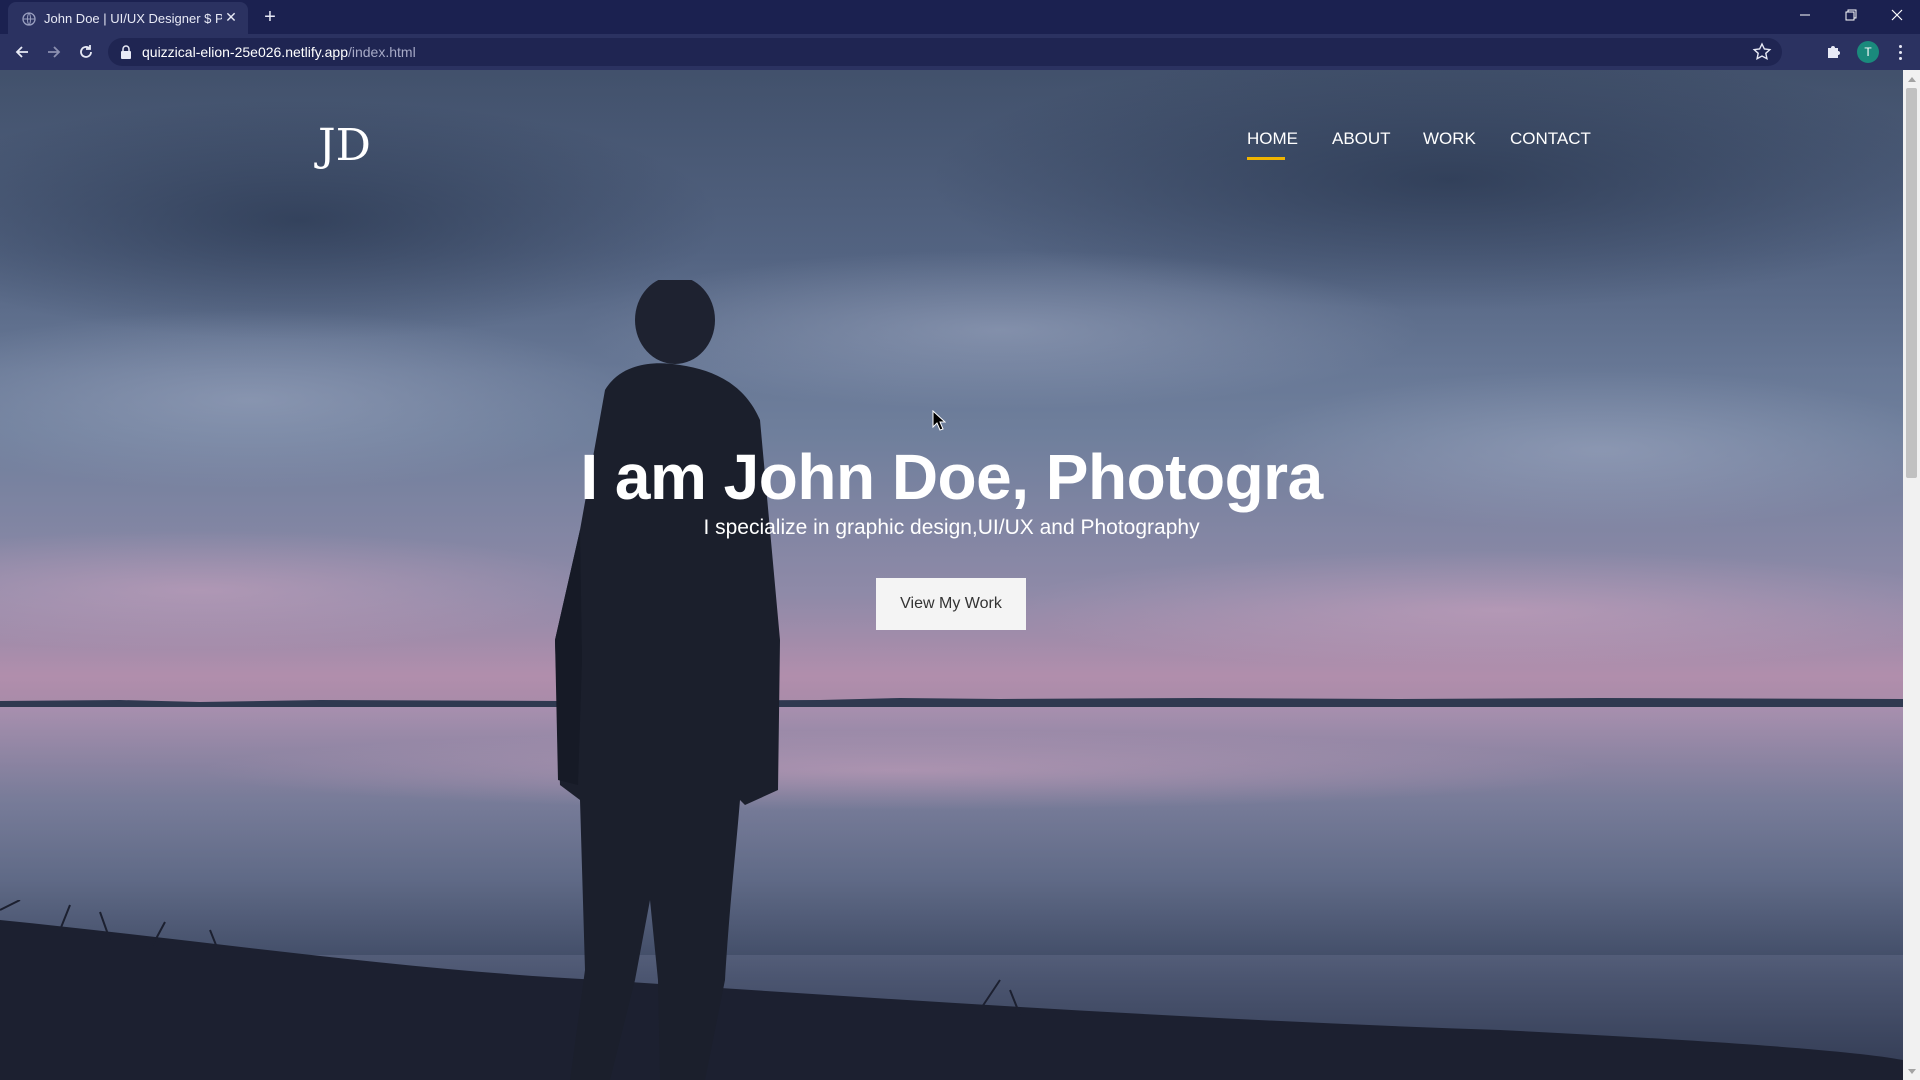 The image size is (1920, 1080). Describe the element at coordinates (1762, 52) in the screenshot. I see `bookmark-star-icon` at that location.